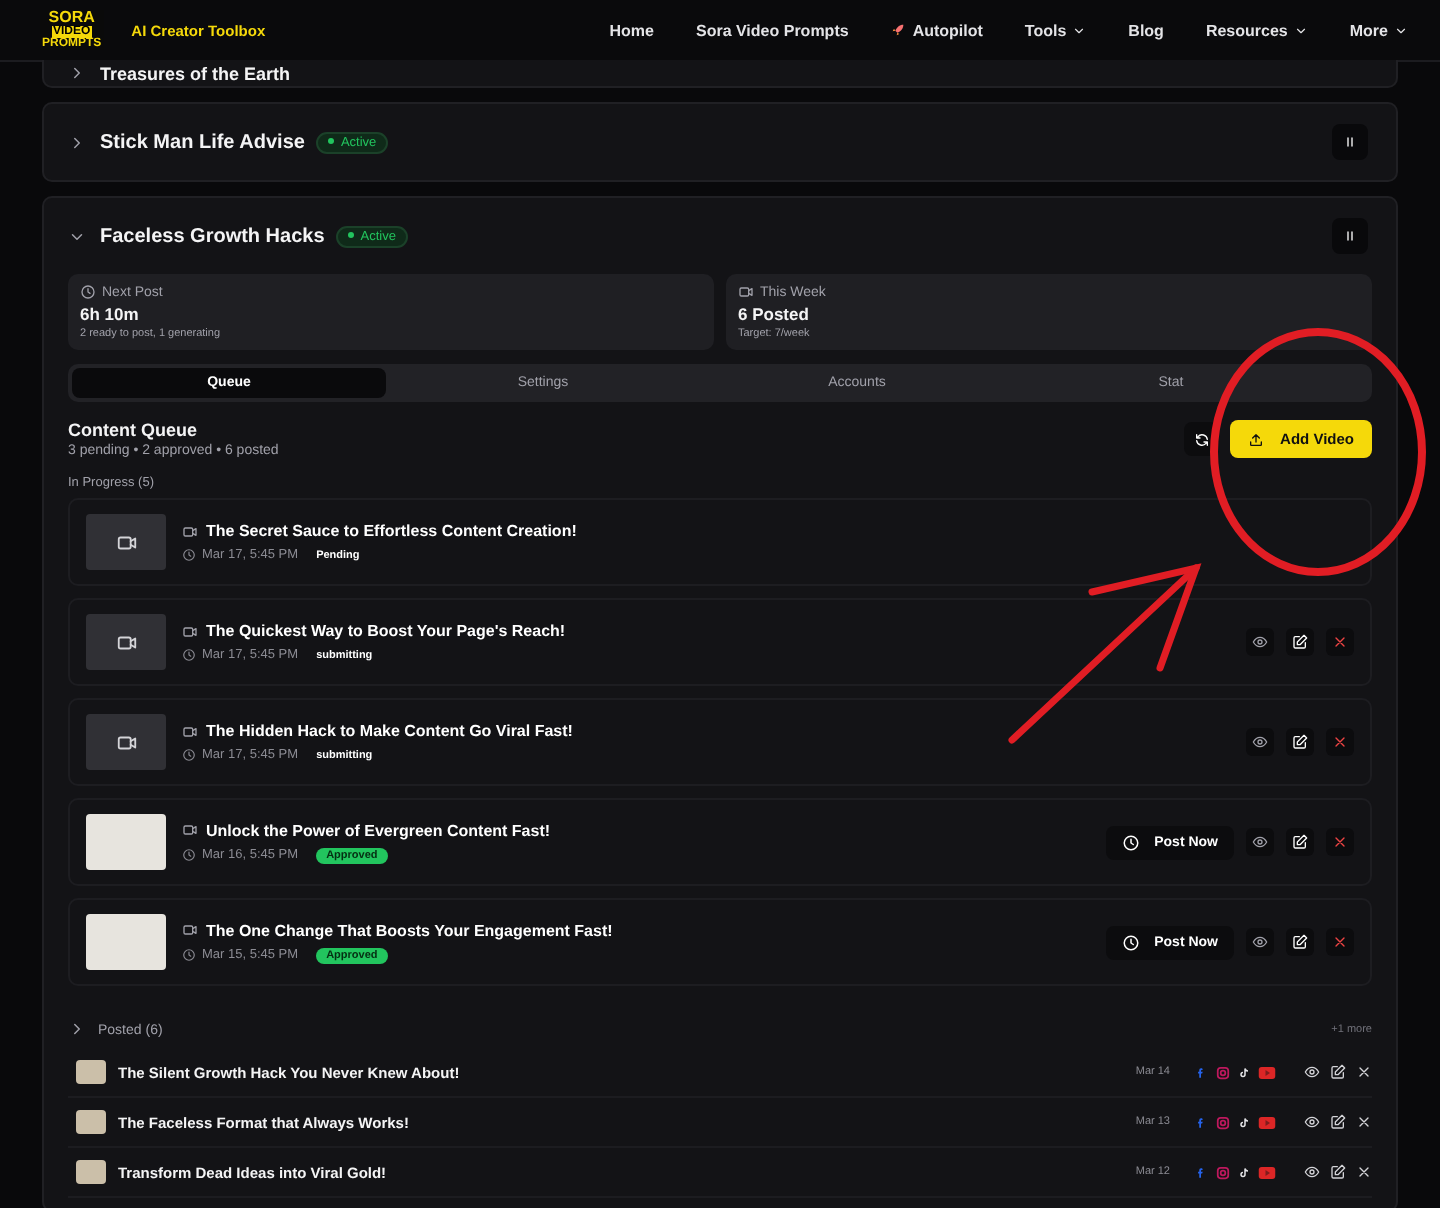 The image size is (1440, 1208). Describe the element at coordinates (409, 930) in the screenshot. I see `video-title: The One Change That Boosts Your Engagement Fast!` at that location.